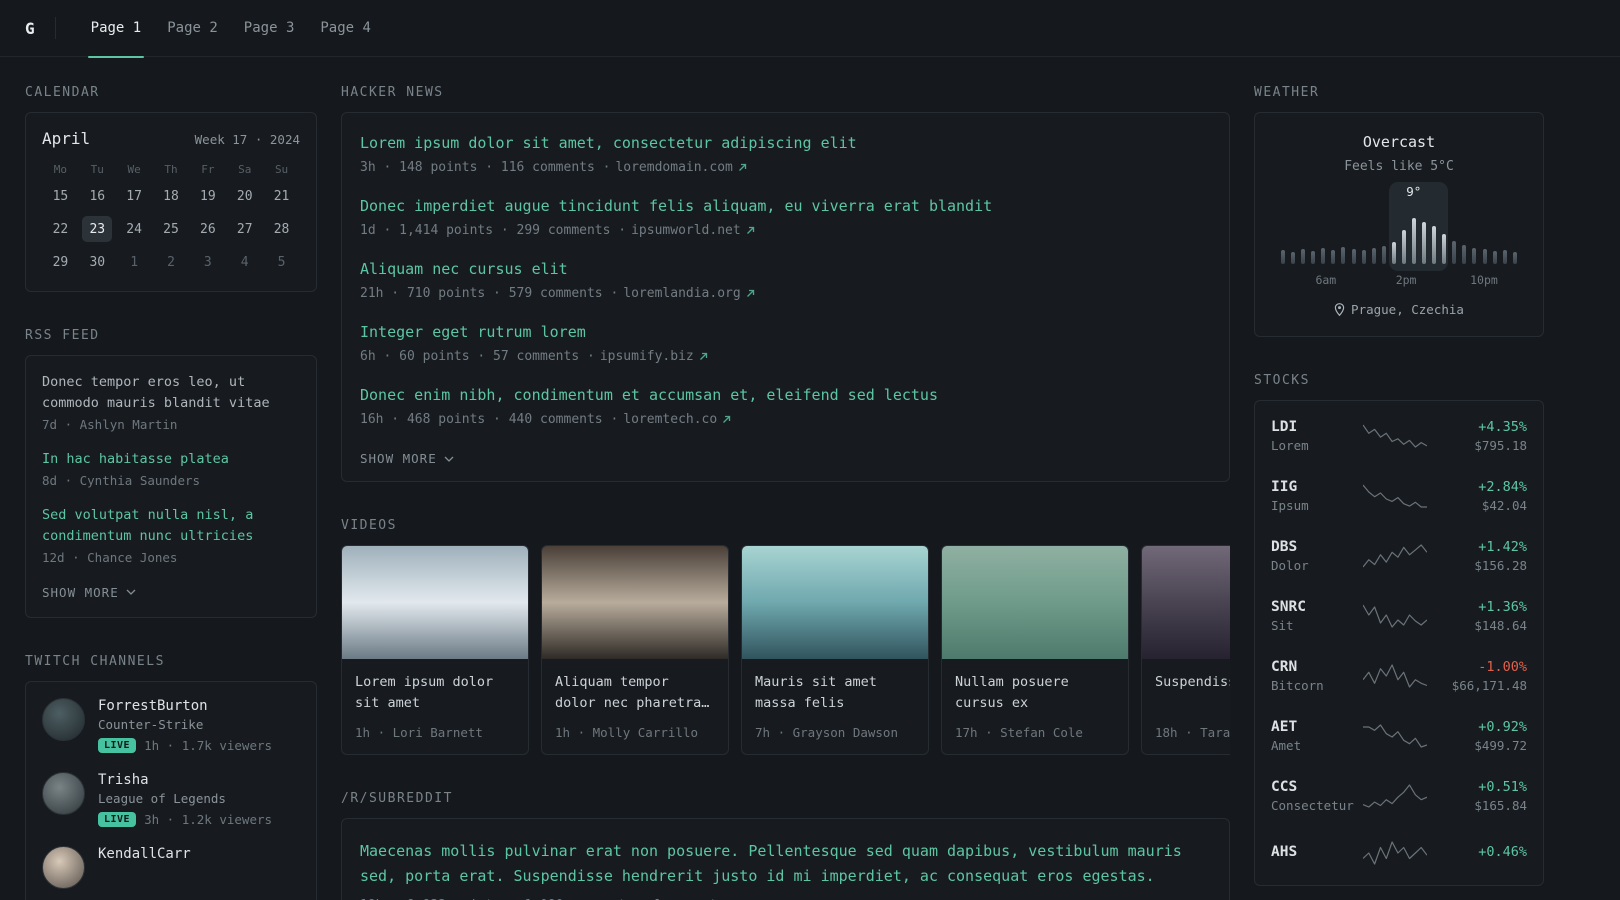  I want to click on video-title: Suspendisse diam, so click(1192, 682).